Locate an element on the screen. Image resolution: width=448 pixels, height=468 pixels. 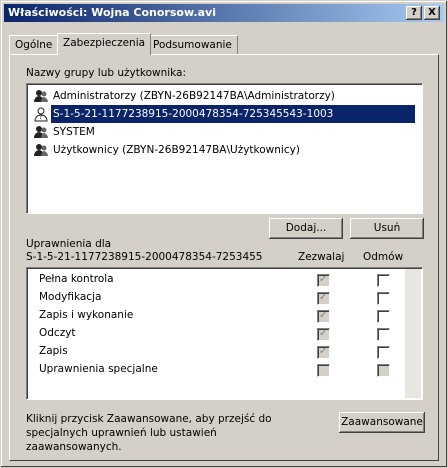
permission-row: Uprawnienia specjalne is located at coordinates (222, 370).